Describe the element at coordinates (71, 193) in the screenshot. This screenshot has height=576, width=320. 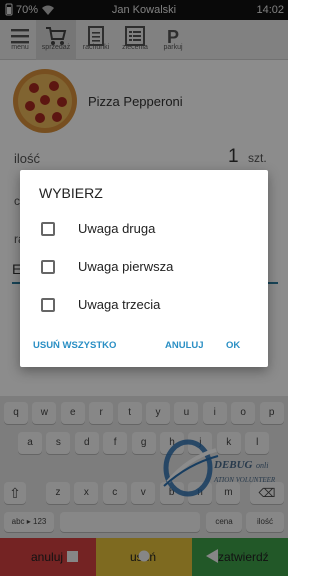
I see `dialog-title: WYBIERZ` at that location.